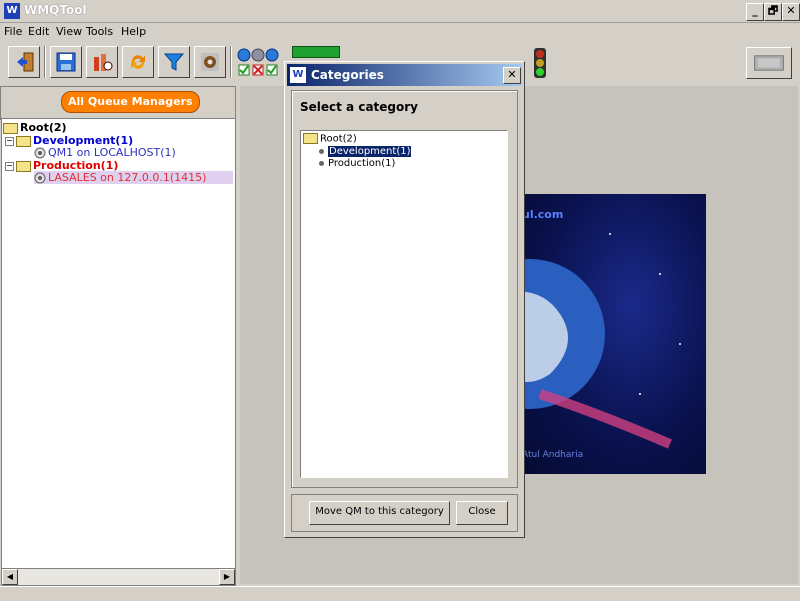  What do you see at coordinates (773, 12) in the screenshot?
I see `restore-button: 🗗` at bounding box center [773, 12].